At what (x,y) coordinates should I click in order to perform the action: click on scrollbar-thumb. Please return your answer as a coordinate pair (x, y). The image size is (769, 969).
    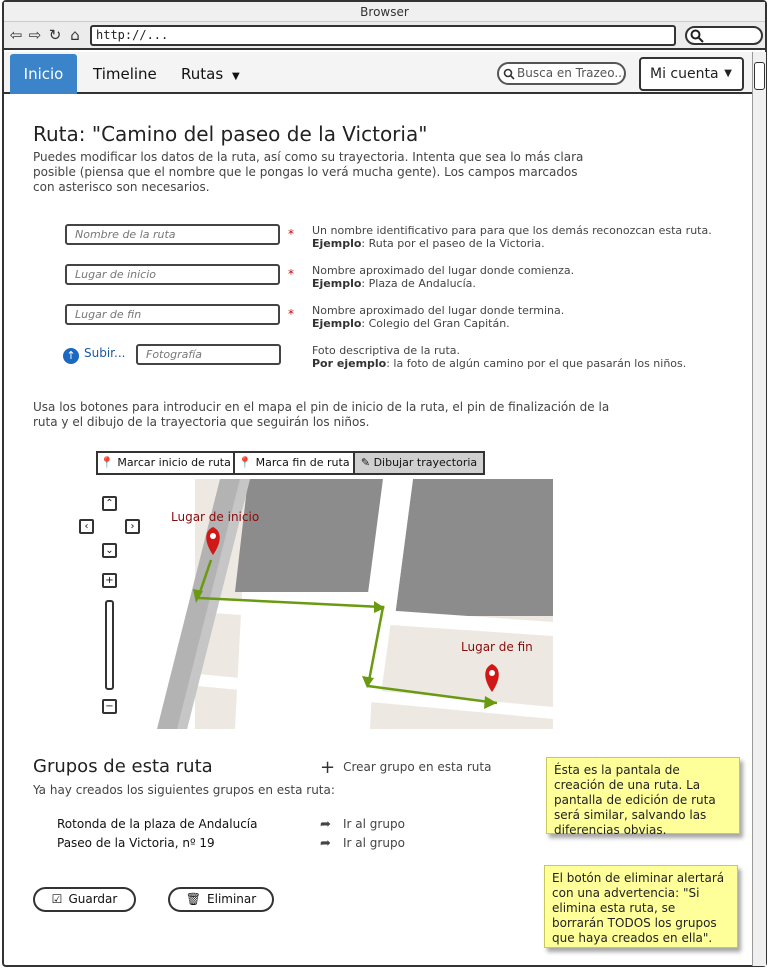
    Looking at the image, I should click on (759, 76).